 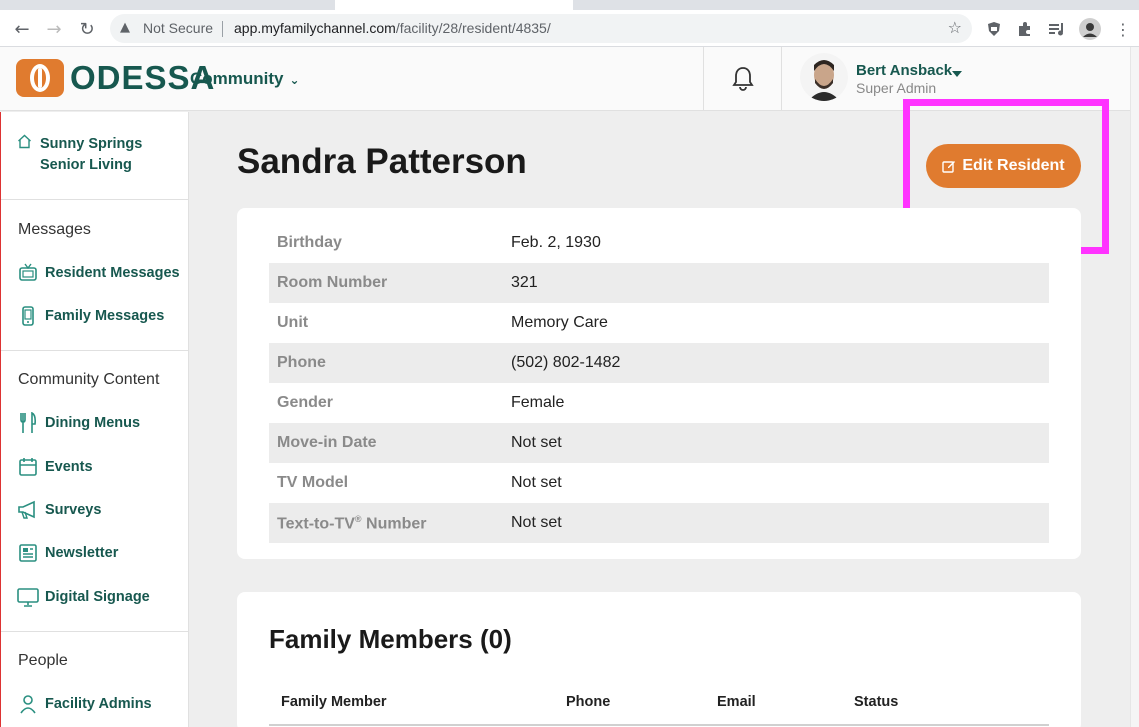 I want to click on sidebar-item-facility-admins: Facility Admins, so click(x=84, y=704).